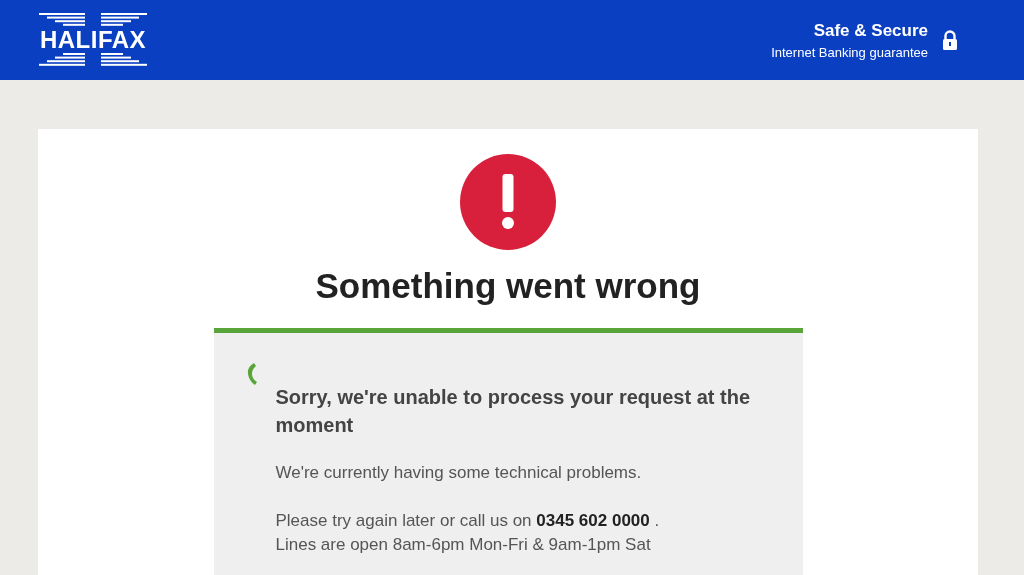 The width and height of the screenshot is (1024, 575). I want to click on contact-text: Please try again later or call us on 0345 602 0000 ., so click(468, 521).